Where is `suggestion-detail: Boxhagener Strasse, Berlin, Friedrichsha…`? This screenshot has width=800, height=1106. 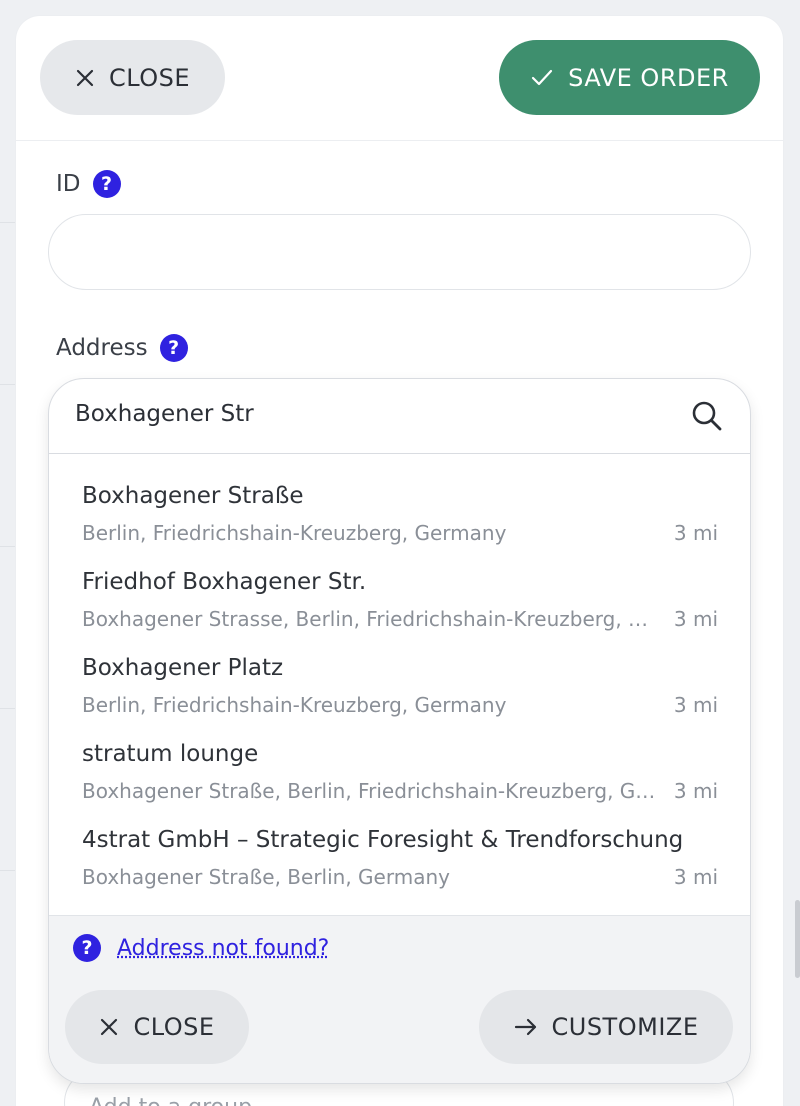
suggestion-detail: Boxhagener Strasse, Berlin, Friedrichsha… is located at coordinates (369, 619).